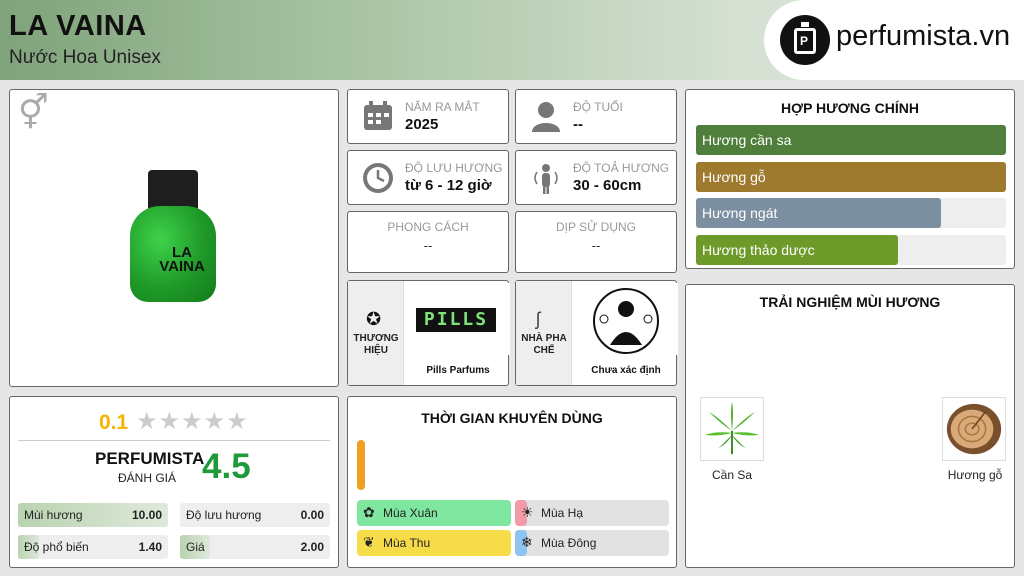 The width and height of the screenshot is (1024, 576). What do you see at coordinates (458, 370) in the screenshot?
I see `brand-name: Pills Parfums` at bounding box center [458, 370].